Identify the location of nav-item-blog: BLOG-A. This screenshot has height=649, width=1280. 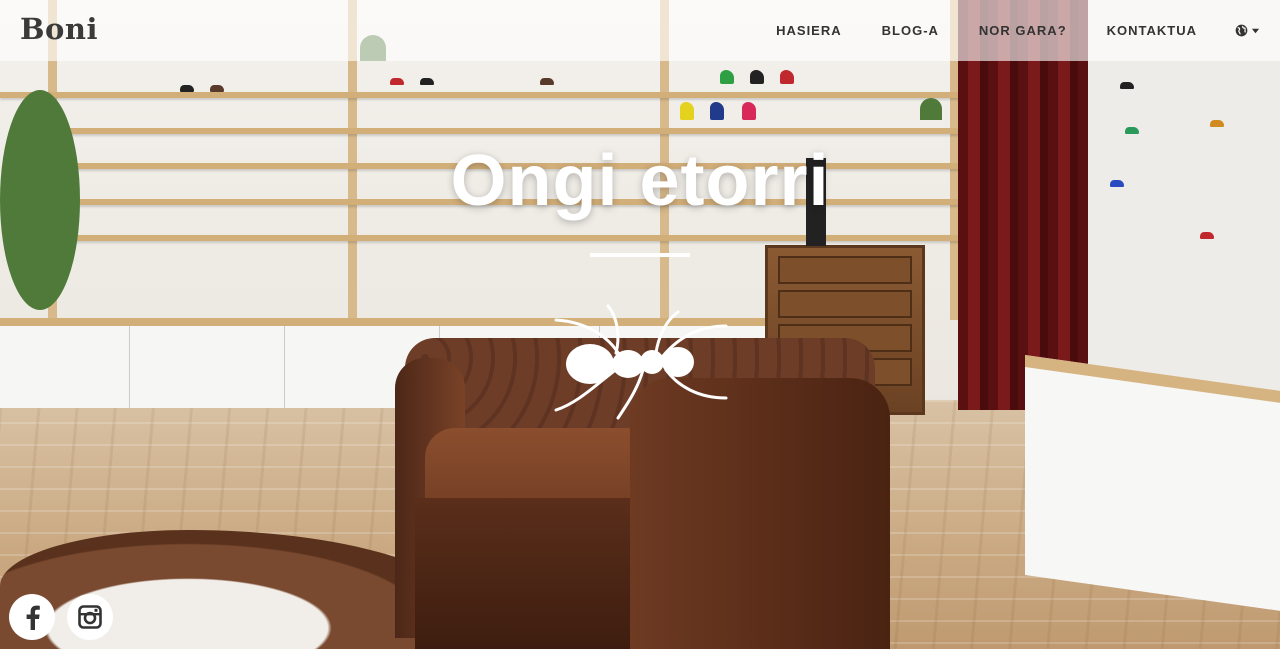
(910, 30).